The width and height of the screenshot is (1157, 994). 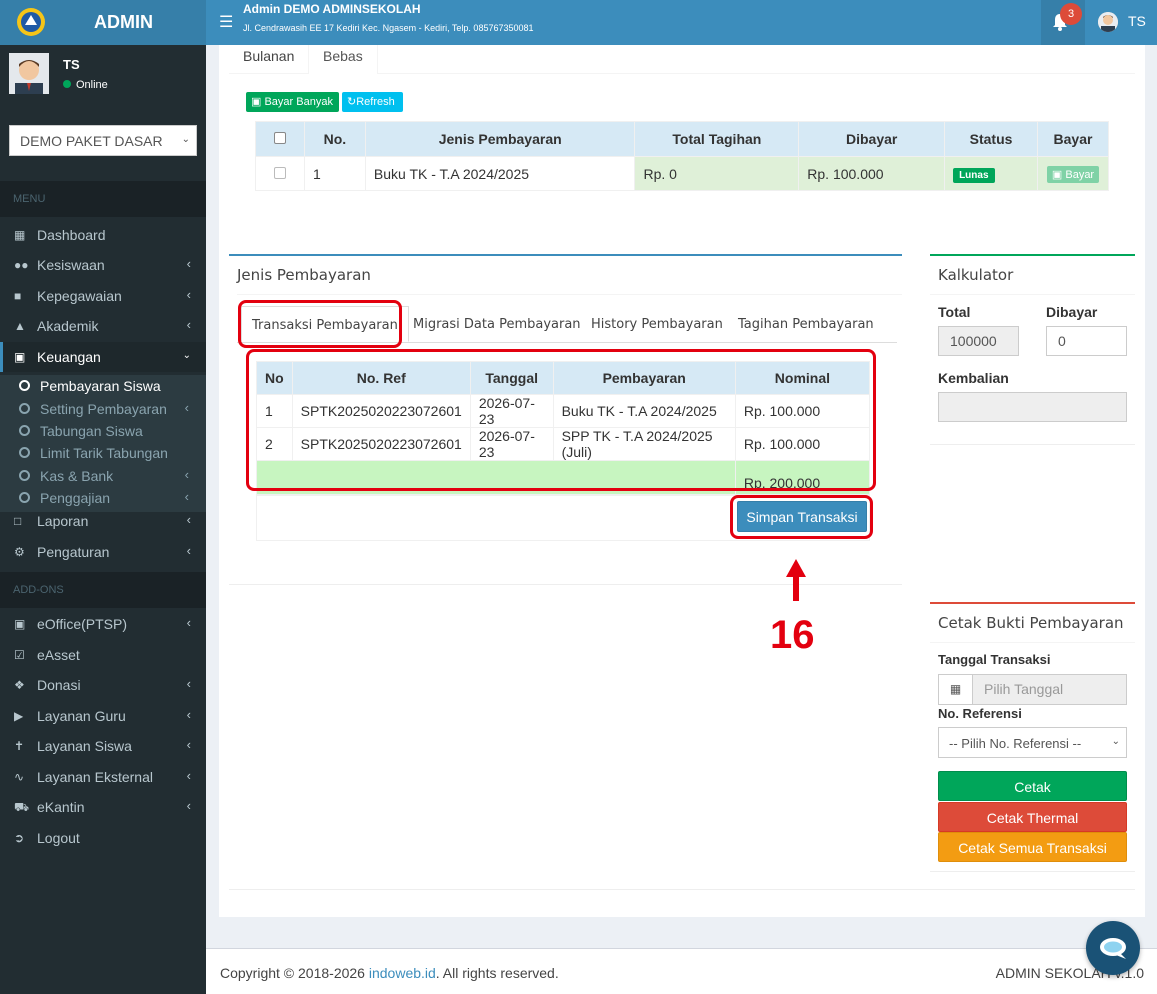 I want to click on bayar-banyak-button: ▣ Bayar Banyak, so click(x=292, y=102).